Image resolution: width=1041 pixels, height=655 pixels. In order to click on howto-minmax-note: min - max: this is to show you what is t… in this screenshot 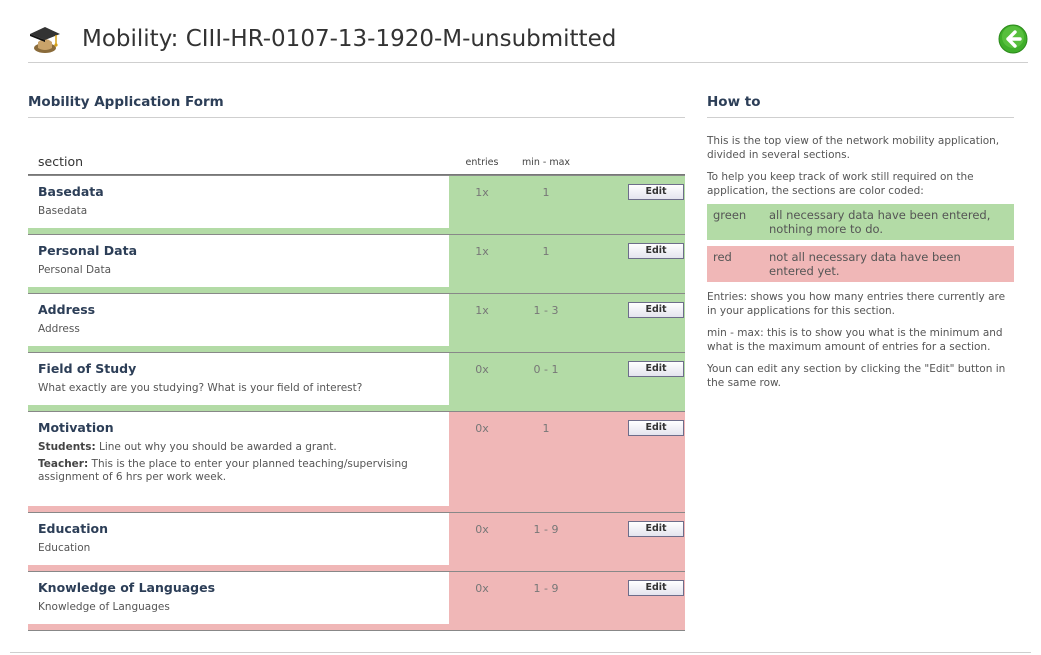, I will do `click(855, 340)`.